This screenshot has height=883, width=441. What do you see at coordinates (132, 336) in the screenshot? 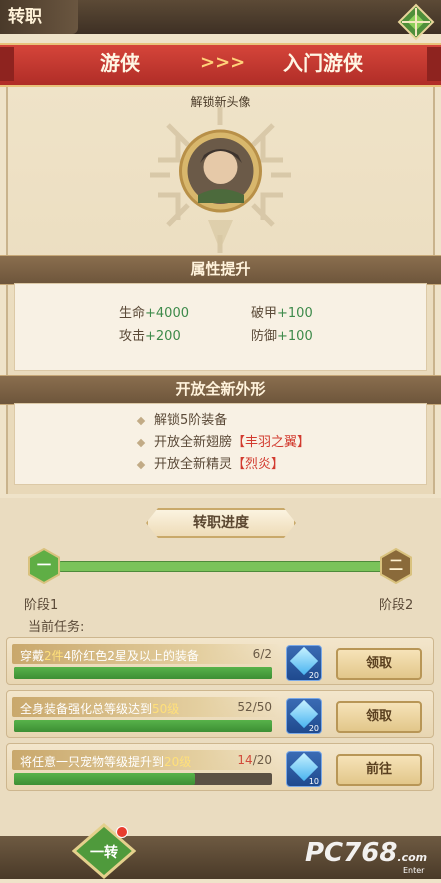
I see `stat-attack-name: 攻击` at bounding box center [132, 336].